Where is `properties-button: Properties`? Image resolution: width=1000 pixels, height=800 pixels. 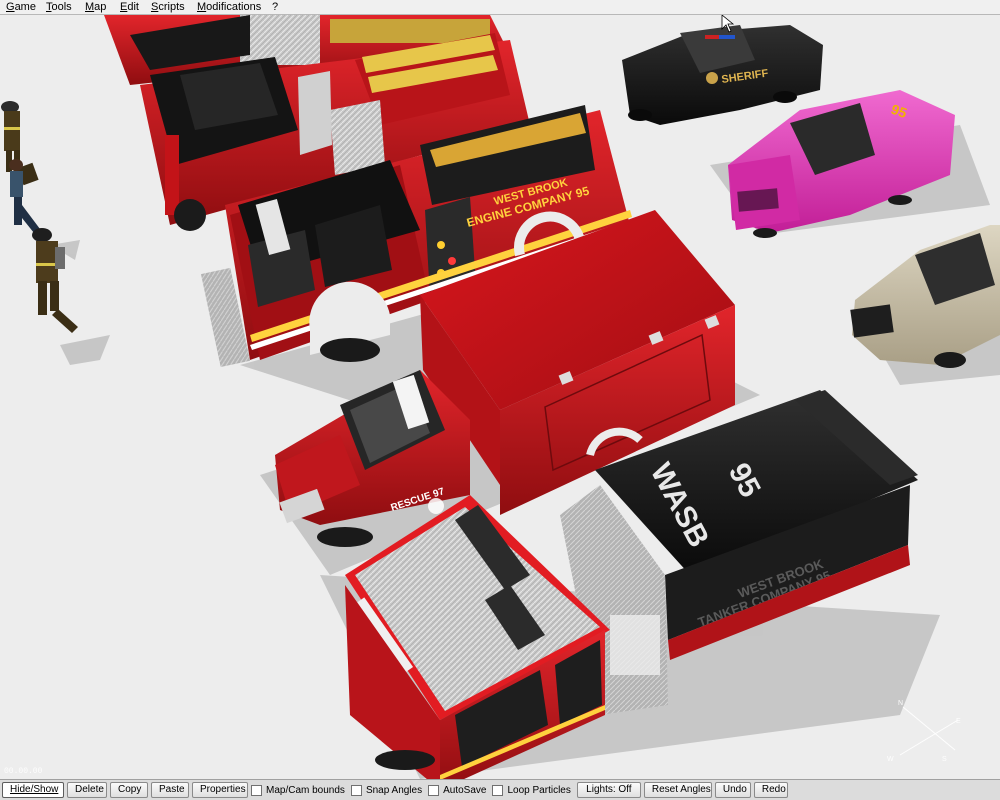 properties-button: Properties is located at coordinates (220, 790).